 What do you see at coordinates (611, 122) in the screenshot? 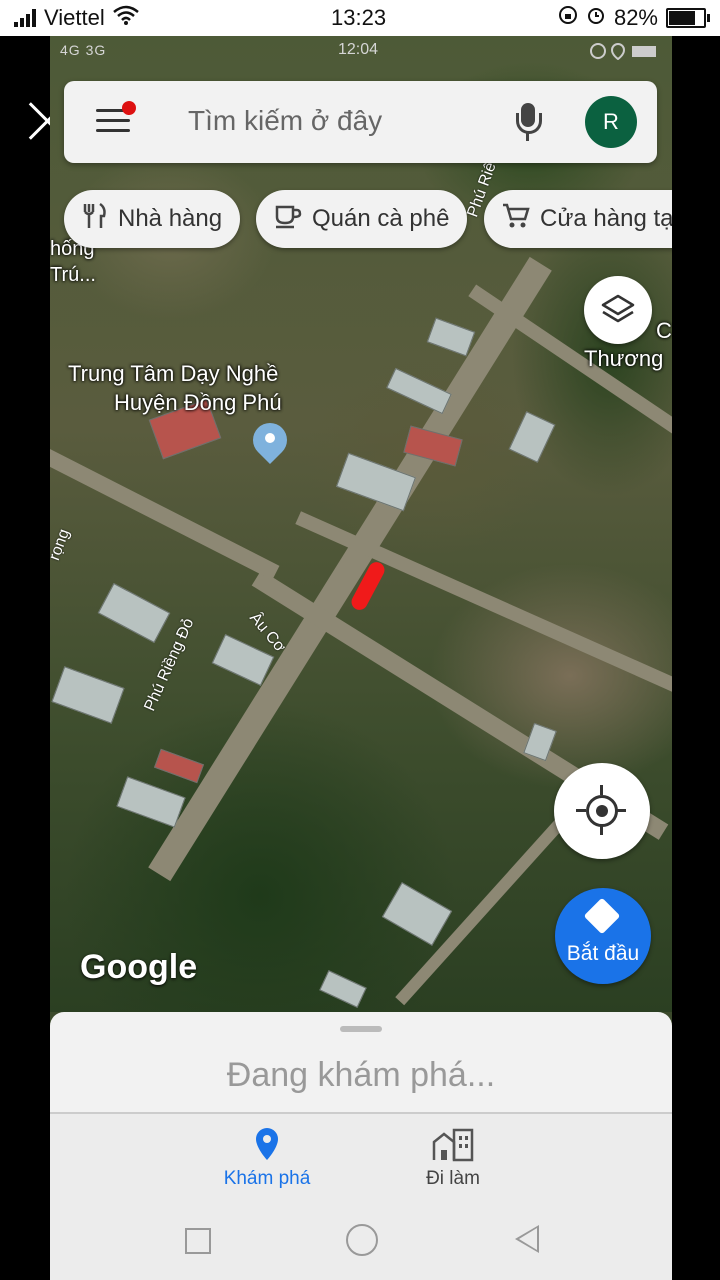
I see `avatar: R` at bounding box center [611, 122].